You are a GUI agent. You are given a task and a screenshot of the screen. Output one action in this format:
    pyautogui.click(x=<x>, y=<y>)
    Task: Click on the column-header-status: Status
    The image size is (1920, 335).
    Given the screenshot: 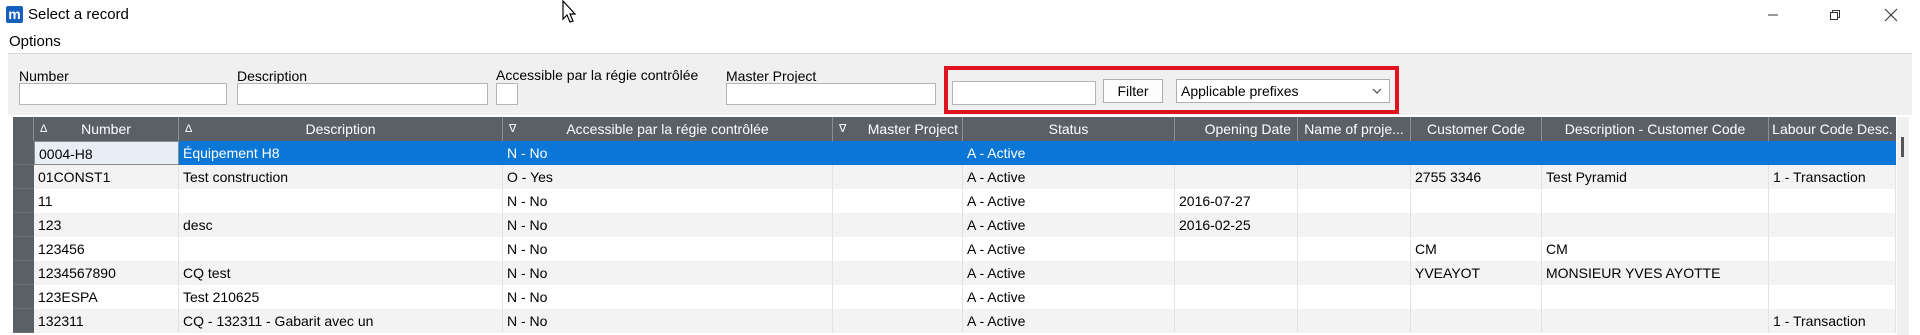 What is the action you would take?
    pyautogui.click(x=1069, y=129)
    